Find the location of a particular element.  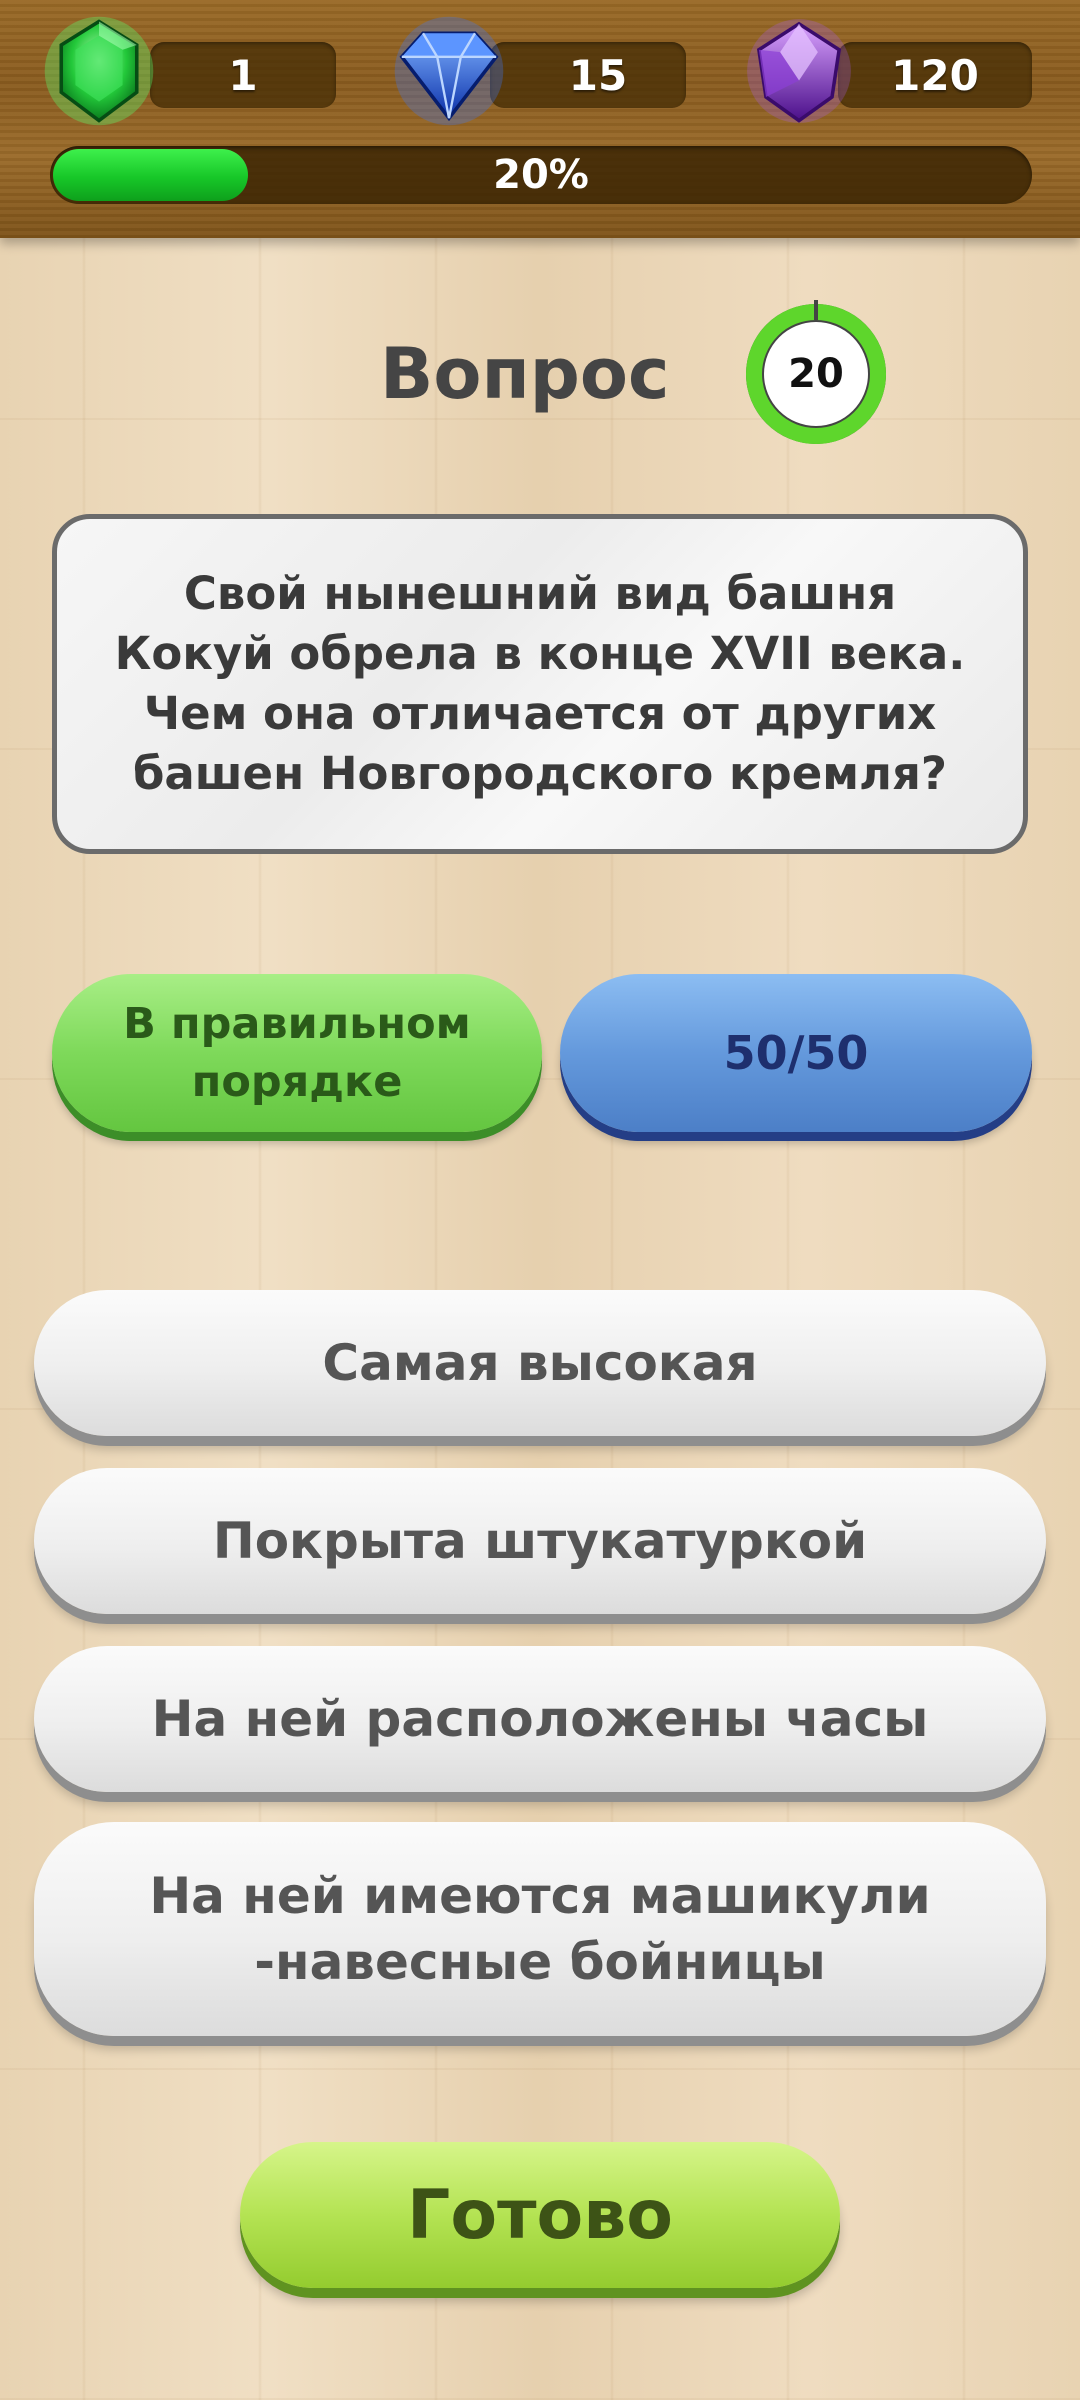

timer: 20 is located at coordinates (816, 374).